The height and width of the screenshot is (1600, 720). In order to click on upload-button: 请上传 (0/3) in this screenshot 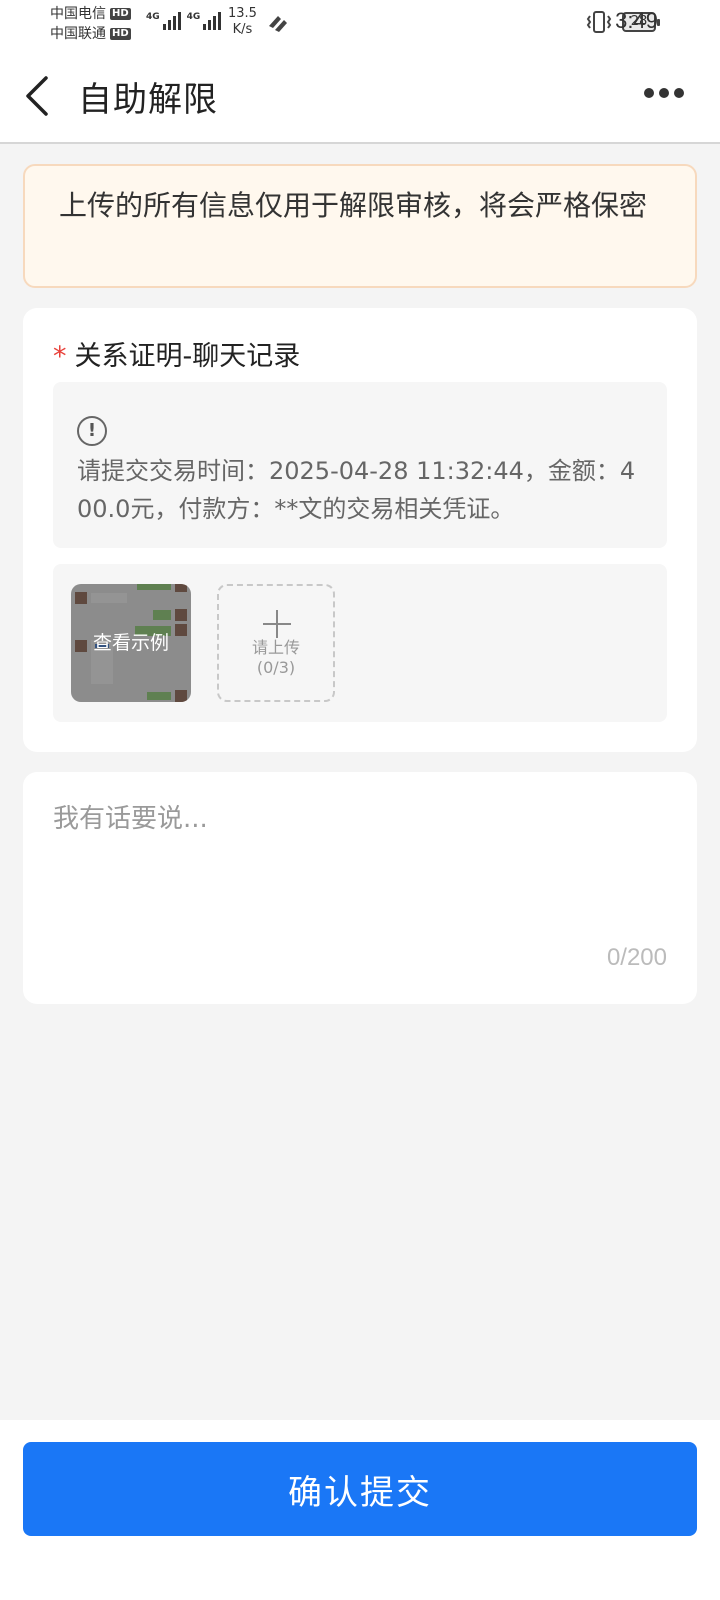, I will do `click(276, 643)`.